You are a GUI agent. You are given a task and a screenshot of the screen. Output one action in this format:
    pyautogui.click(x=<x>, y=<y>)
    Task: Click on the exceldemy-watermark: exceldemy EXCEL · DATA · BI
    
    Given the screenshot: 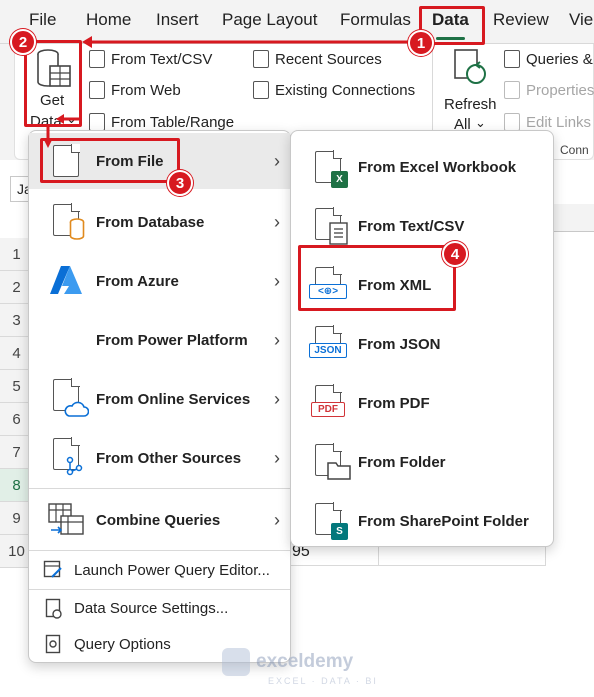 What is the action you would take?
    pyautogui.click(x=299, y=667)
    